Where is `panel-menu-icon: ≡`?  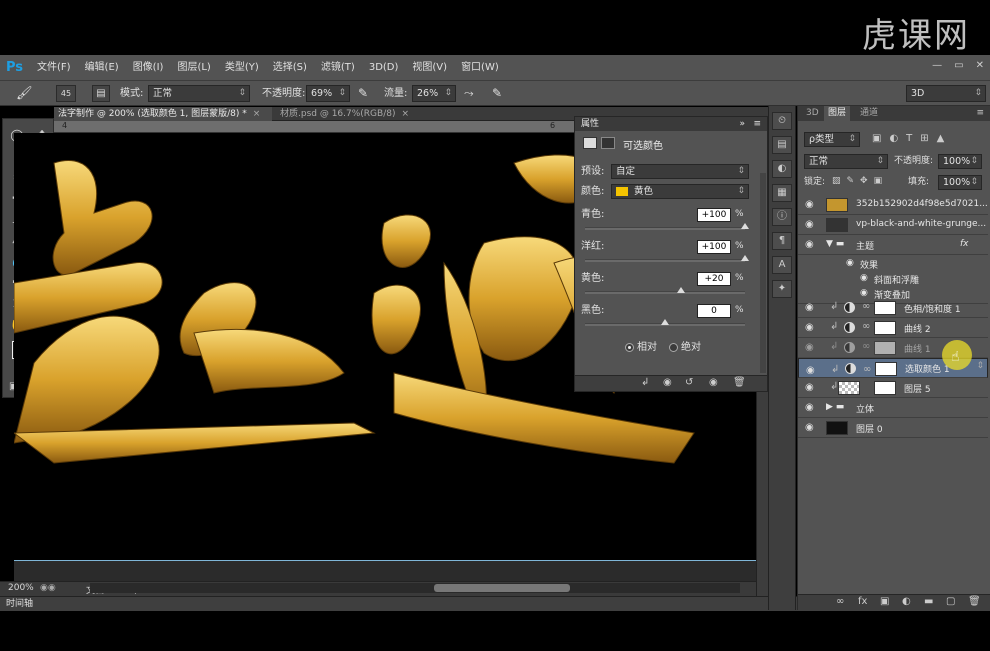 panel-menu-icon: ≡ is located at coordinates (757, 124).